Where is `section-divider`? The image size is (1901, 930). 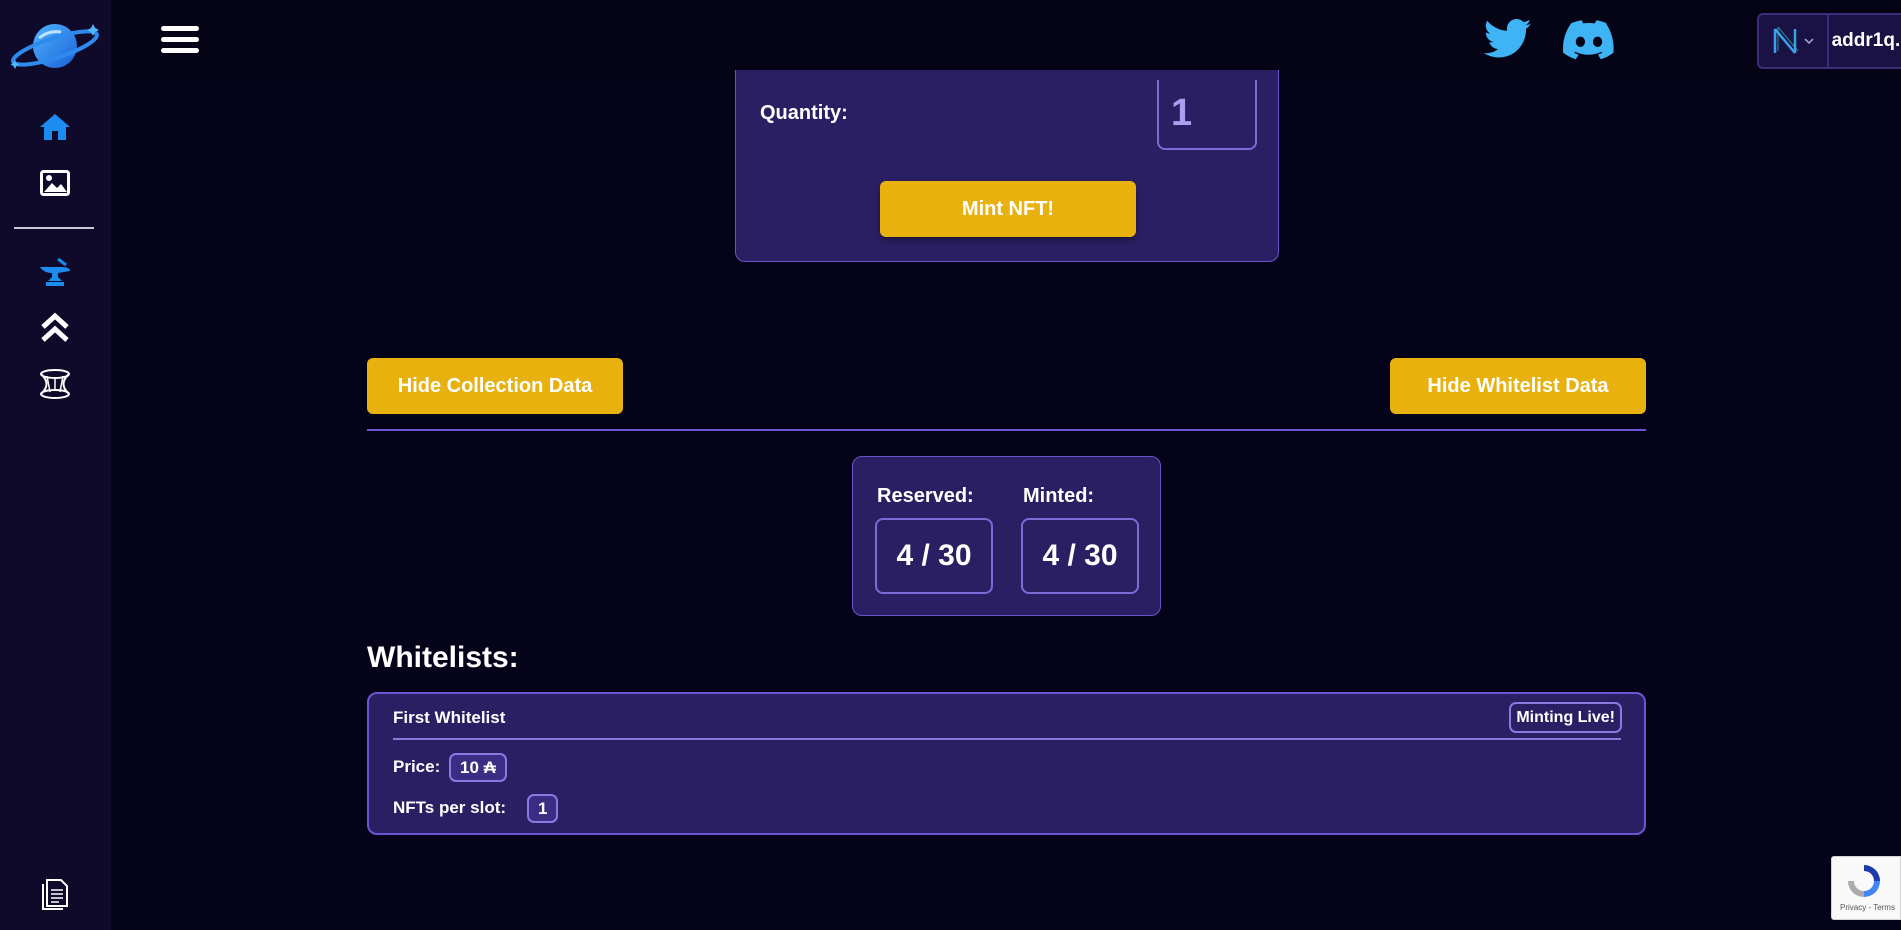
section-divider is located at coordinates (1006, 430).